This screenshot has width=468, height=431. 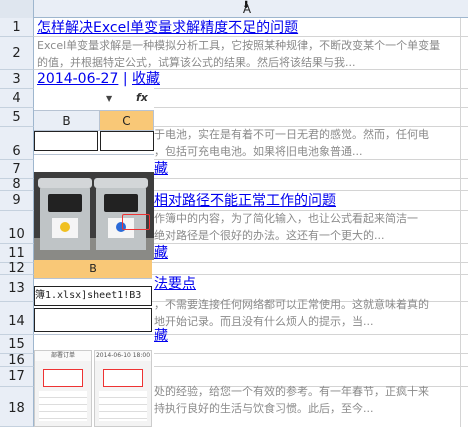 I want to click on row-header-12: 12, so click(x=17, y=268).